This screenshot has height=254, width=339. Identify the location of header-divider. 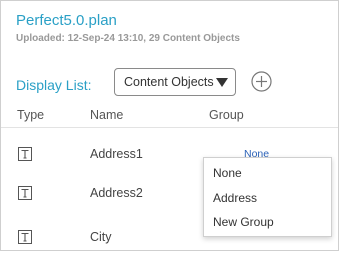
(169, 127).